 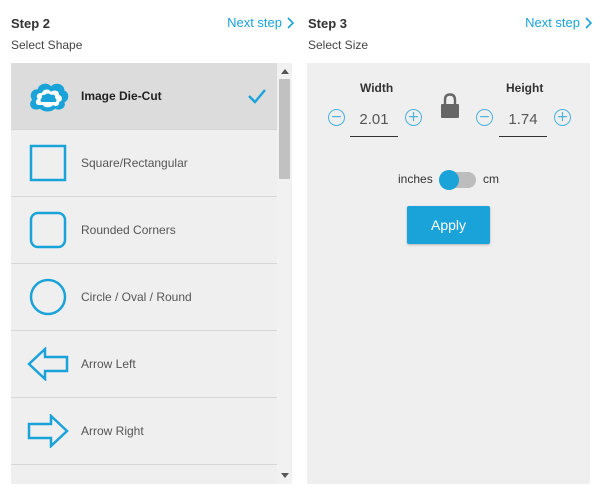 I want to click on unit-toggle, so click(x=457, y=180).